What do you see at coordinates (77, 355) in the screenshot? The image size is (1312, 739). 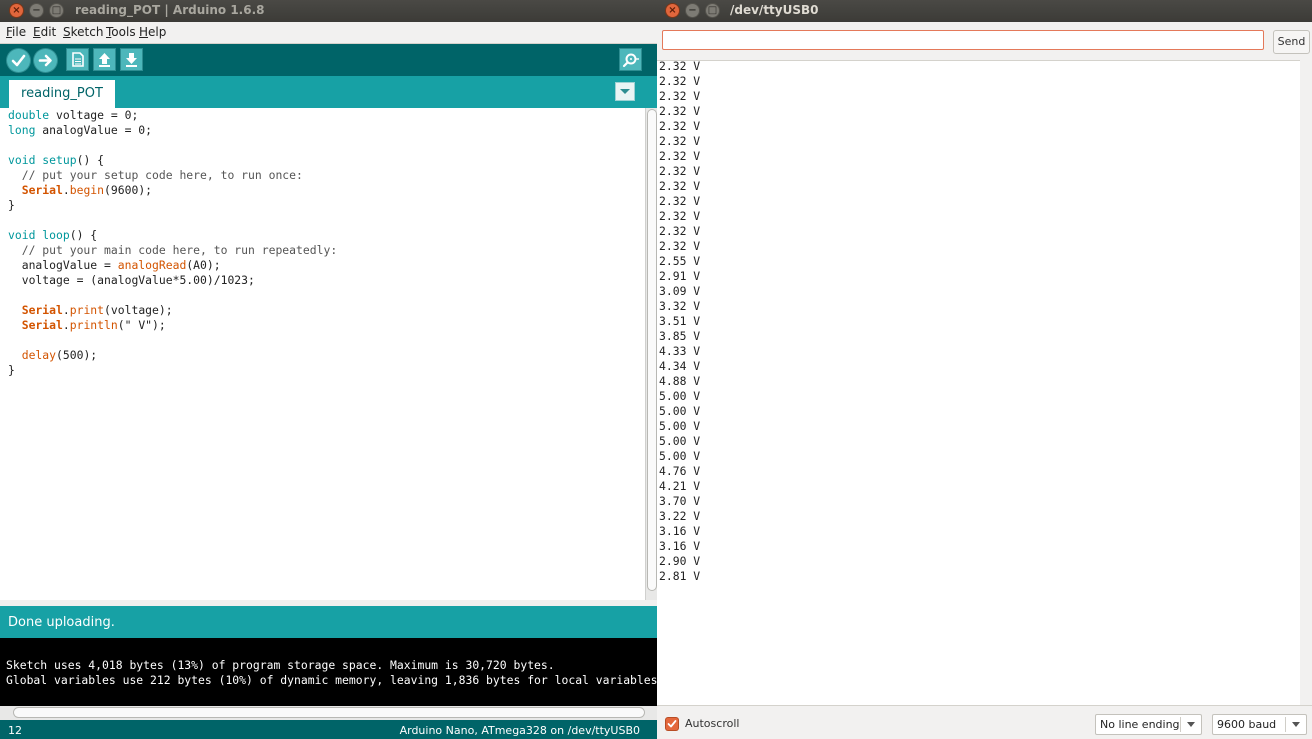 I see `code-token: (500);` at bounding box center [77, 355].